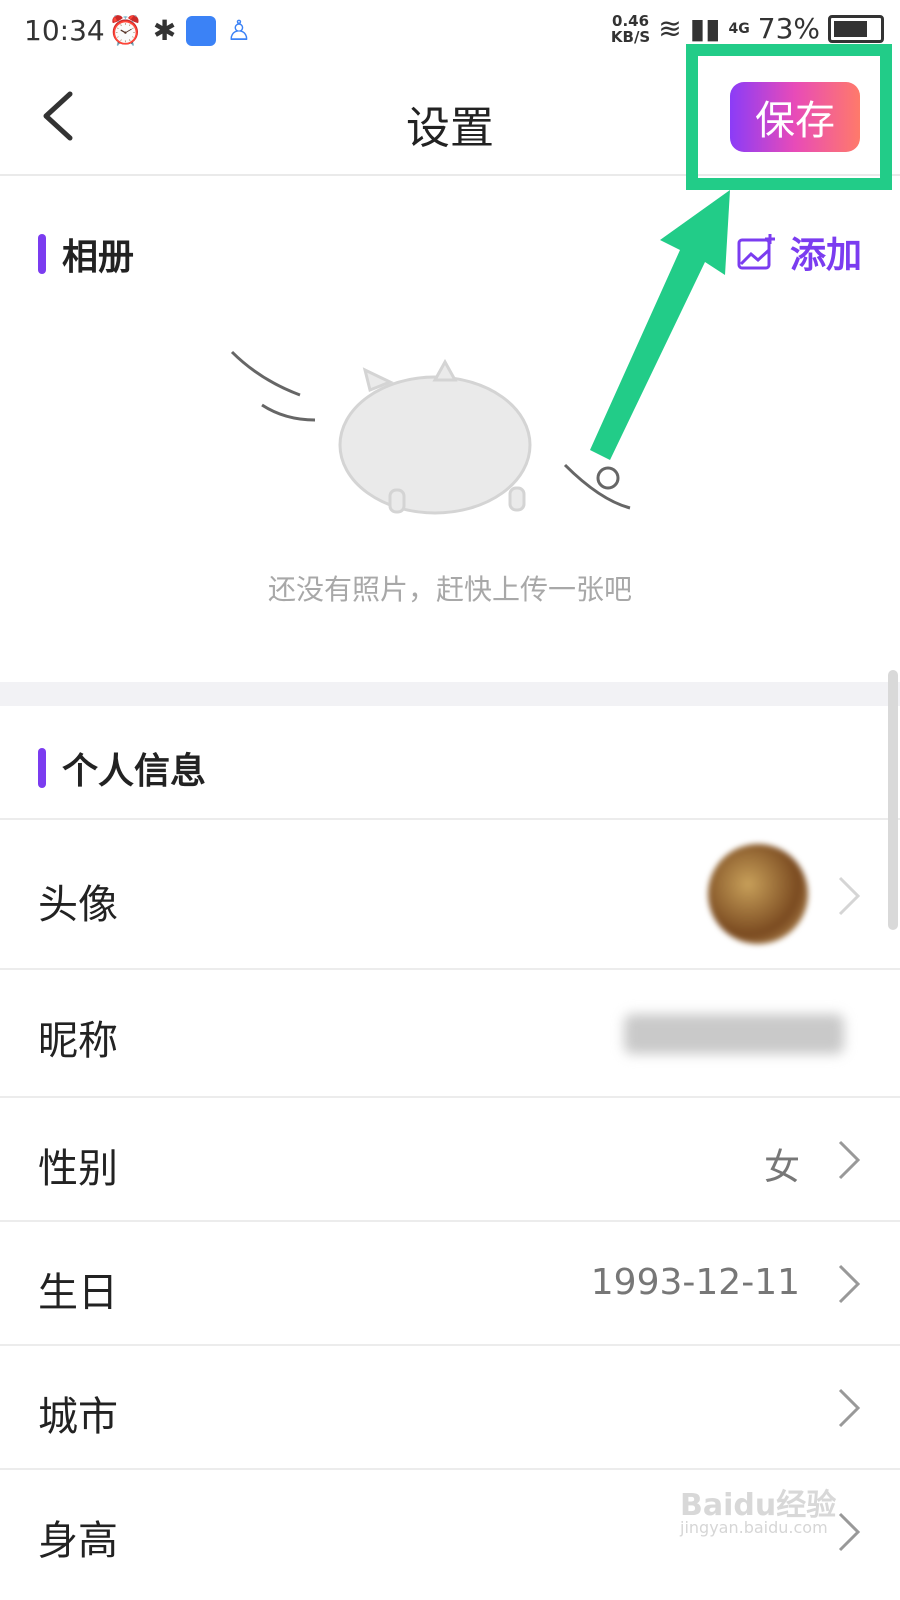 The height and width of the screenshot is (1600, 900). What do you see at coordinates (125, 30) in the screenshot?
I see `alarm-icon: ⏰` at bounding box center [125, 30].